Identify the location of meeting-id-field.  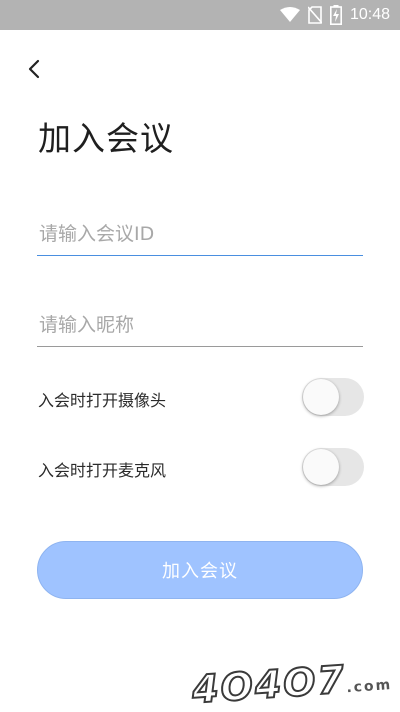
(201, 236).